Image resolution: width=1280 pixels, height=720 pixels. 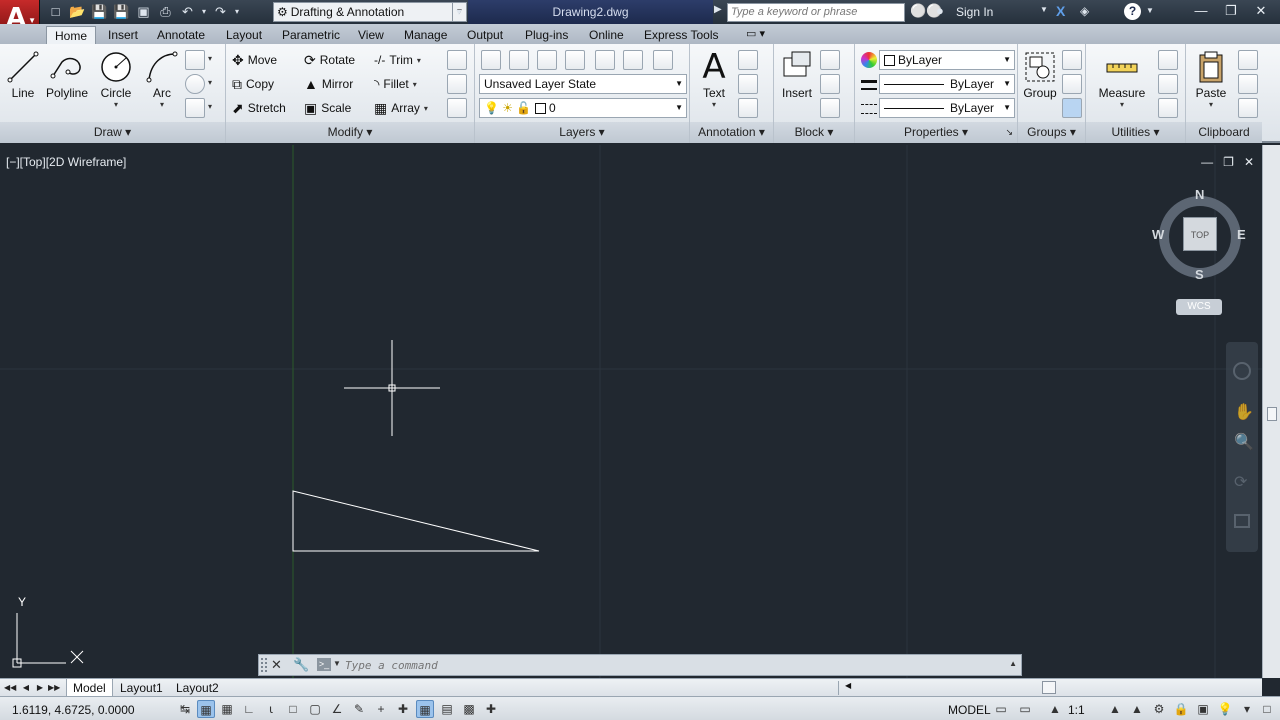 I want to click on properties-panel-title: Properties ▾ ↘, so click(x=936, y=132).